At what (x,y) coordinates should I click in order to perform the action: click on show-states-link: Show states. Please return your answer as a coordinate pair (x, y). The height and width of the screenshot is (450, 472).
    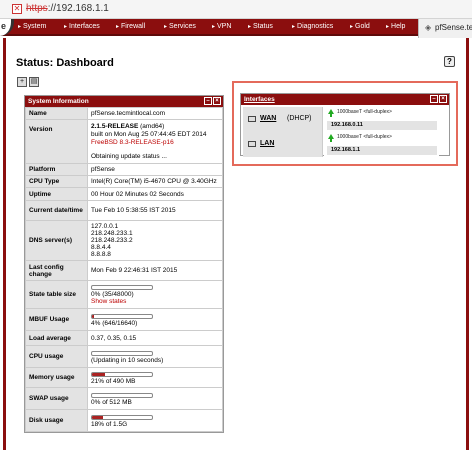
    Looking at the image, I should click on (155, 301).